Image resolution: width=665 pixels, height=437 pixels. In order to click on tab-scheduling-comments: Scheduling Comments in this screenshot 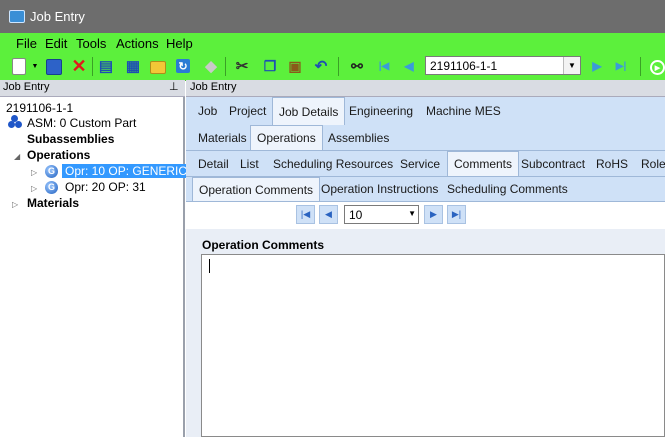, I will do `click(507, 189)`.